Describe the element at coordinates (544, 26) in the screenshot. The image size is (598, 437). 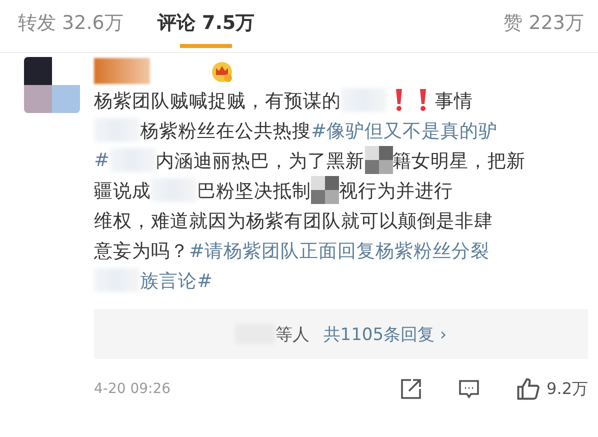
I see `tab: 赞 223万` at that location.